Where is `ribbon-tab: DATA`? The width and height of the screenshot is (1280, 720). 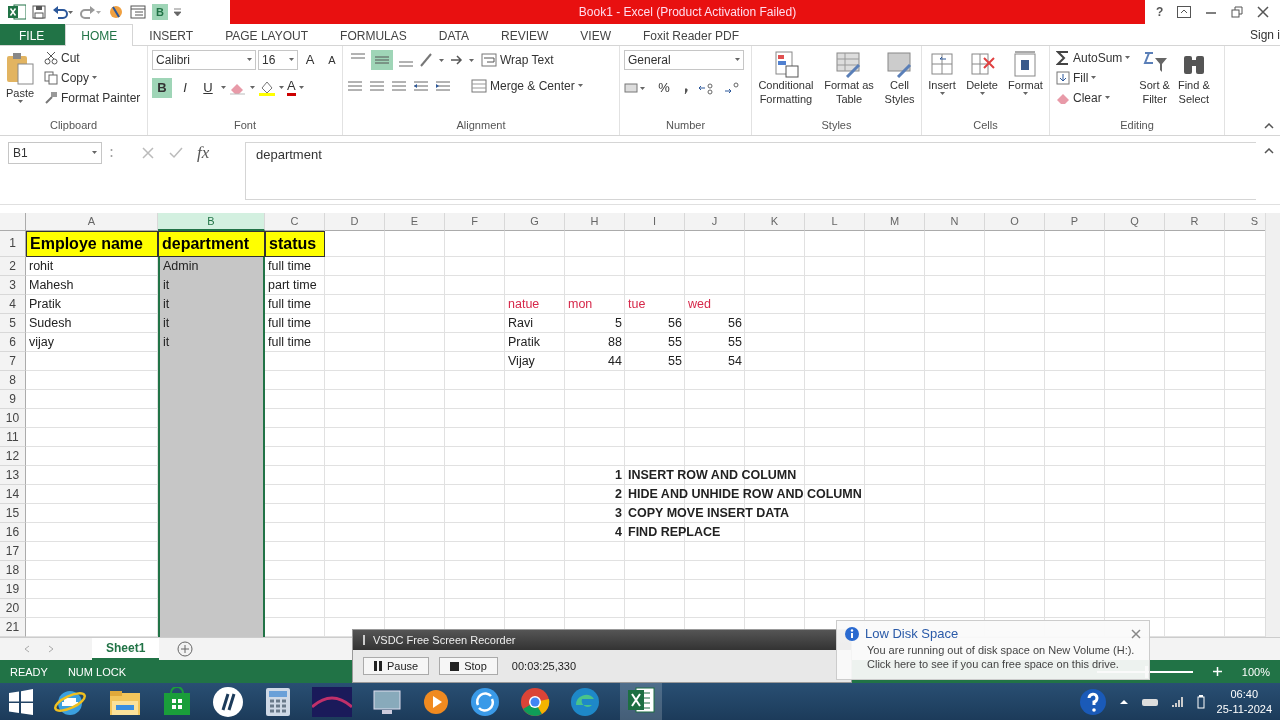 ribbon-tab: DATA is located at coordinates (453, 34).